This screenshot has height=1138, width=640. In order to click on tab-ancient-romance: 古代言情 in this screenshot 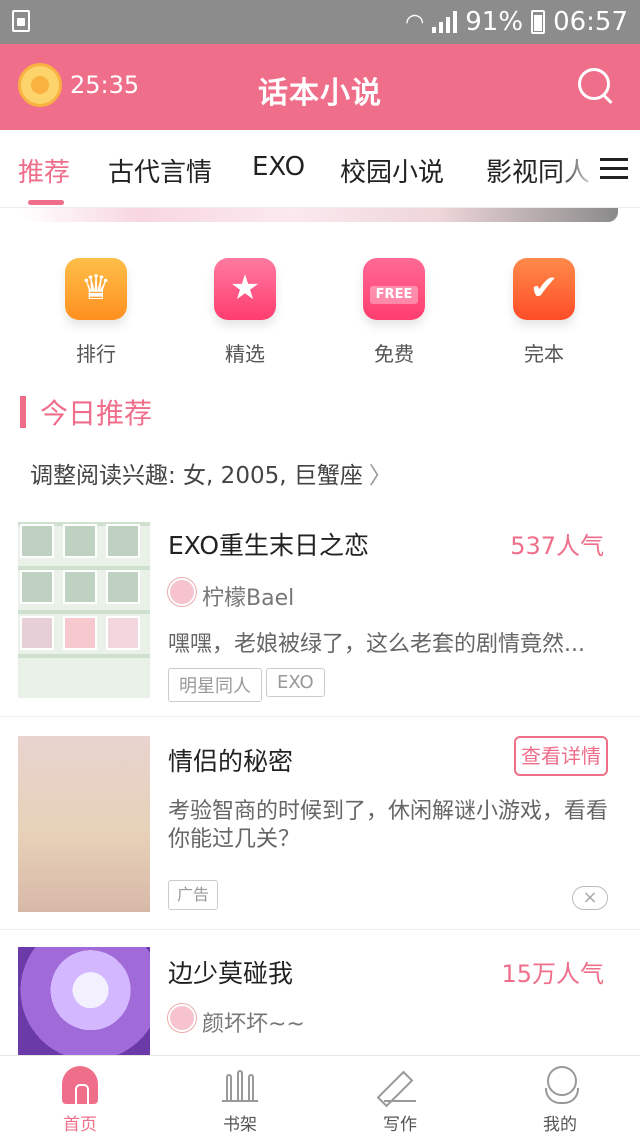, I will do `click(160, 170)`.